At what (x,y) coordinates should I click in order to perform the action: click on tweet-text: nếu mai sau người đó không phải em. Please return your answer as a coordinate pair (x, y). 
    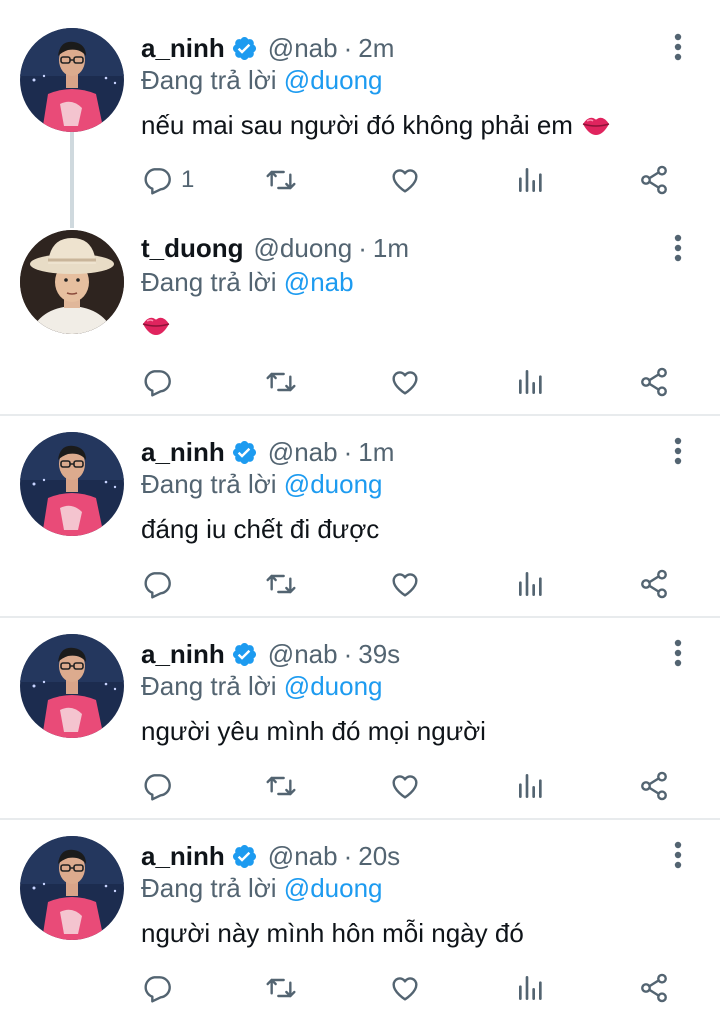
    Looking at the image, I should click on (376, 125).